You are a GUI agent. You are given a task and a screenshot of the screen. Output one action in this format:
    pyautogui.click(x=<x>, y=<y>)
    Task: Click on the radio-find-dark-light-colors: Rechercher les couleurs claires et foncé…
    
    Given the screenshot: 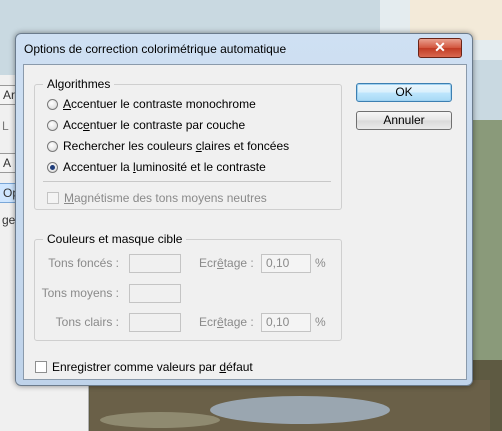 What is the action you would take?
    pyautogui.click(x=168, y=146)
    